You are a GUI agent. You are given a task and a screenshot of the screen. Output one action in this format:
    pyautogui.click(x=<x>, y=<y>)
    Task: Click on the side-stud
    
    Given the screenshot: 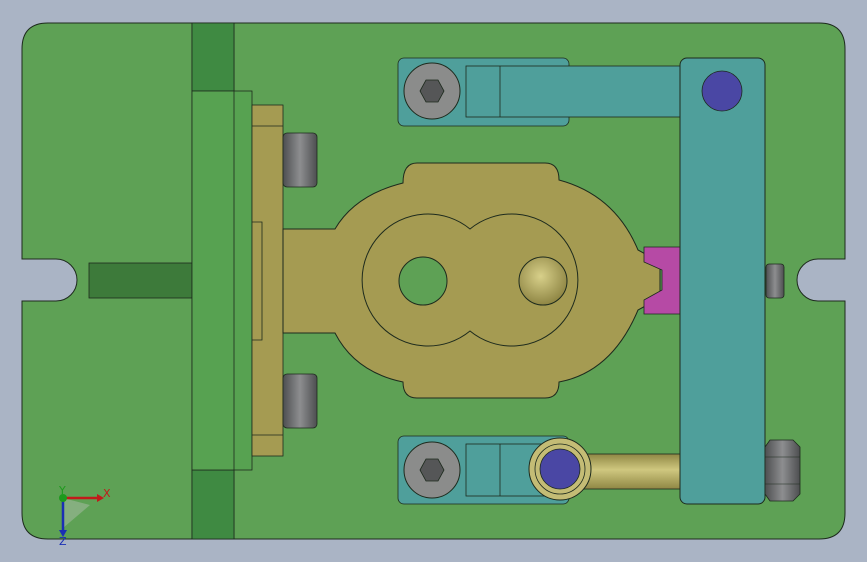 What is the action you would take?
    pyautogui.click(x=775, y=281)
    